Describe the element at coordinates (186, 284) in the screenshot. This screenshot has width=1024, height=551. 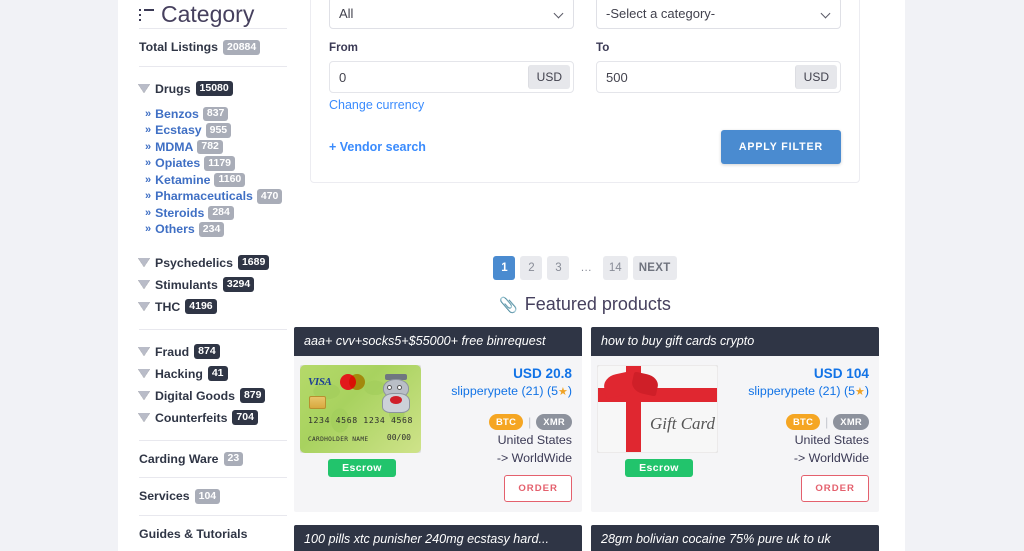
I see `sidebar-item-label: Stimulants` at that location.